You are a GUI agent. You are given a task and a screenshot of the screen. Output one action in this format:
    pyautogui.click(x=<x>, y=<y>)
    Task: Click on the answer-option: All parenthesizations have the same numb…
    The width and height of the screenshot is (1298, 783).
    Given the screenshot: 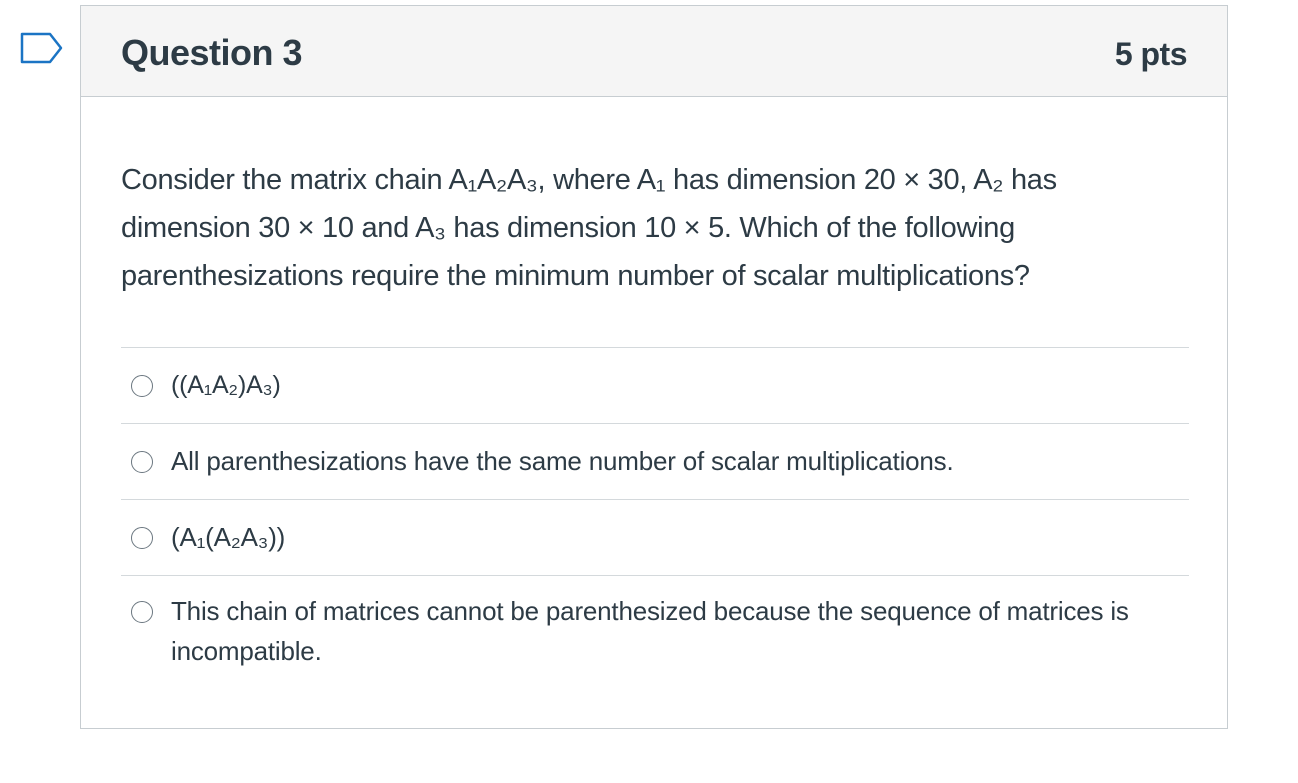 What is the action you would take?
    pyautogui.click(x=655, y=461)
    